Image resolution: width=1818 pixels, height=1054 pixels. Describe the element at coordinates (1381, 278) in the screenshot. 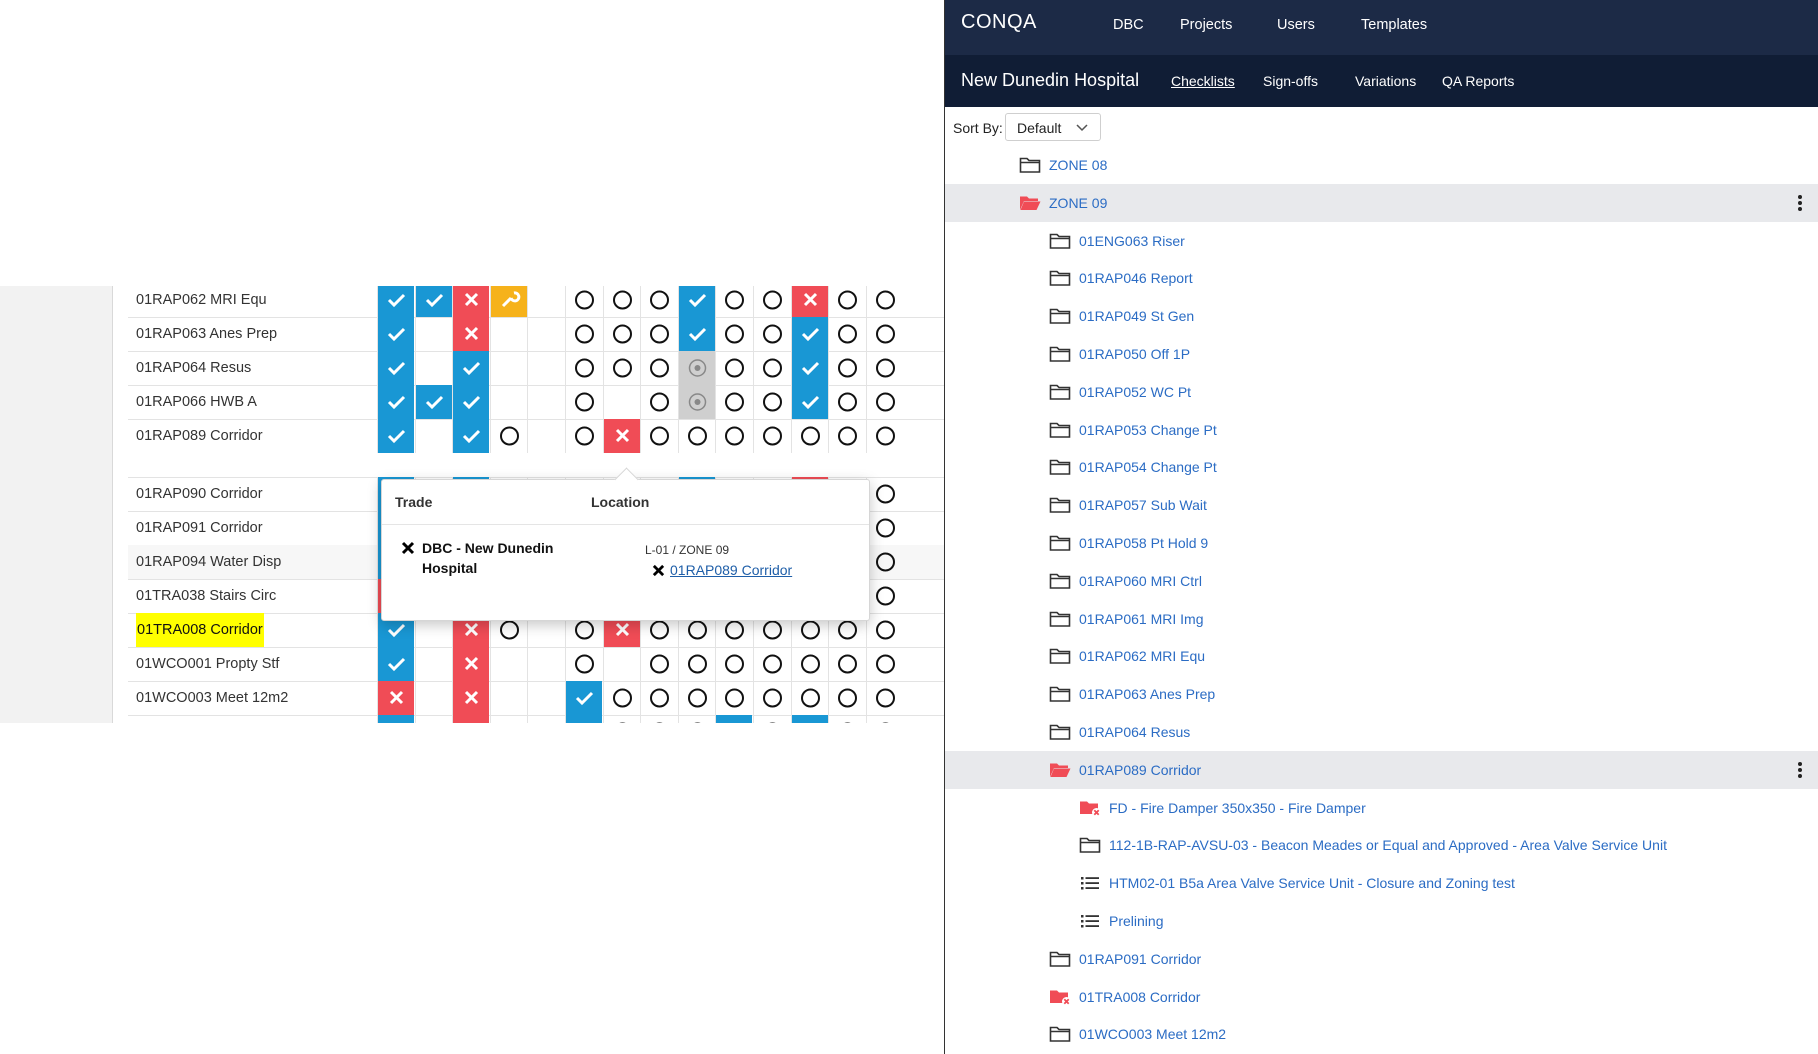

I see `tree-item: 01RAP046 Report` at that location.